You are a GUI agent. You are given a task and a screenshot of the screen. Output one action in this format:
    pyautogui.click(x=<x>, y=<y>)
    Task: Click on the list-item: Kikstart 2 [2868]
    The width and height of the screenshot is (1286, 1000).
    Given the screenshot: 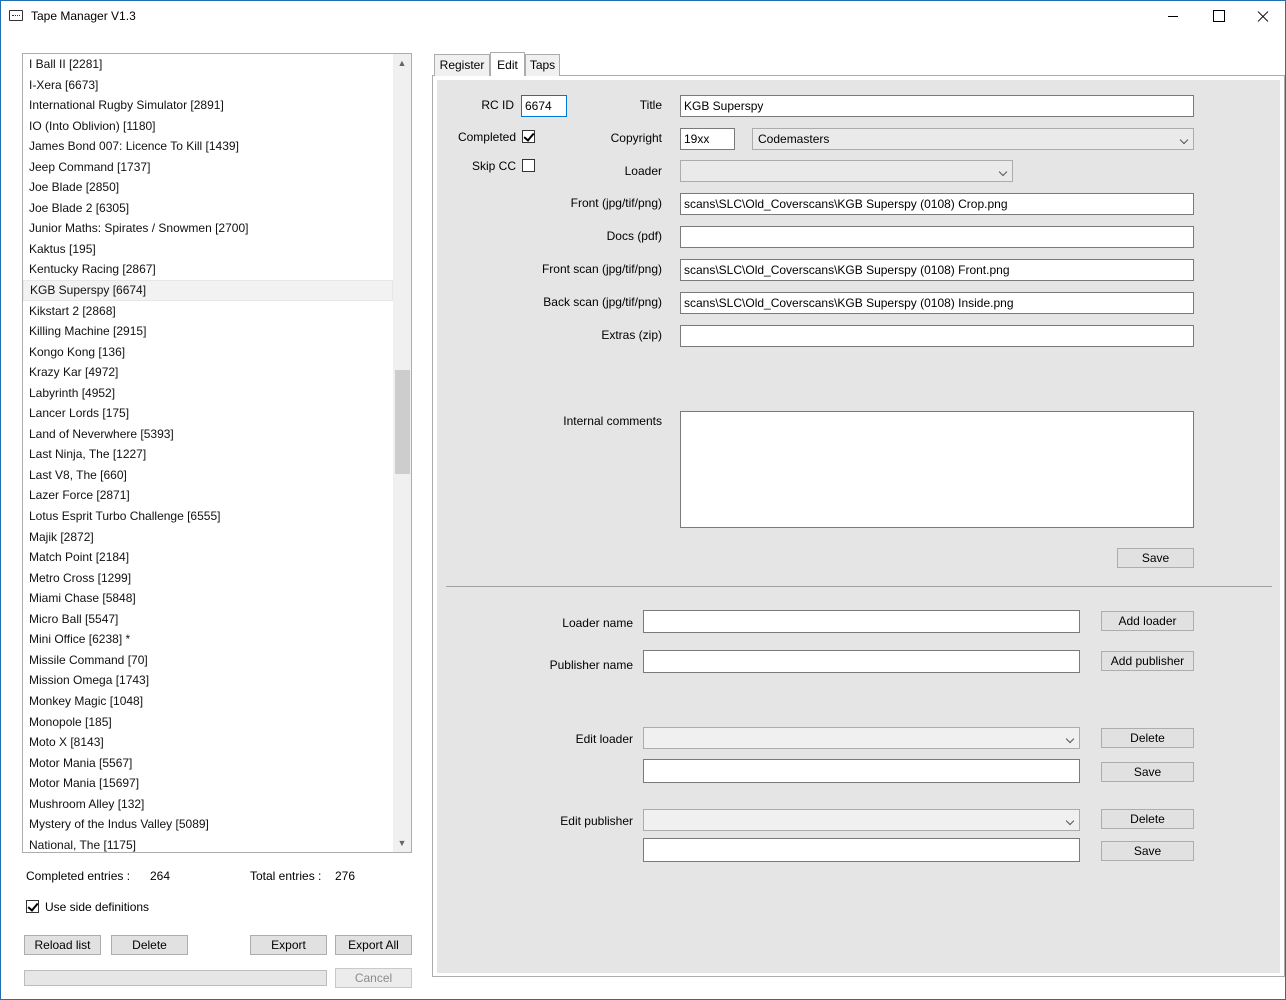 What is the action you would take?
    pyautogui.click(x=208, y=311)
    